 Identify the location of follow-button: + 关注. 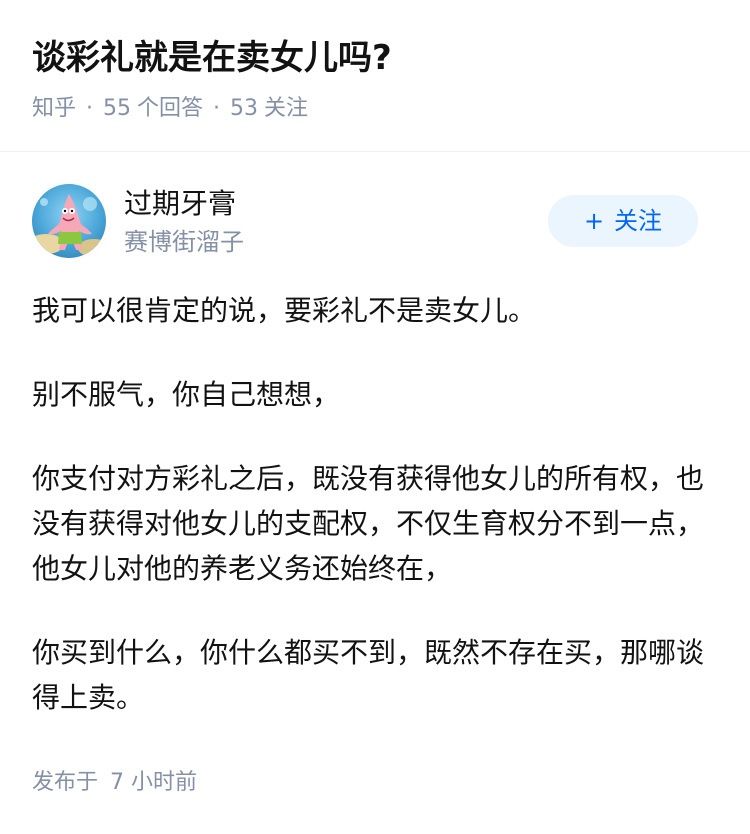
(623, 221).